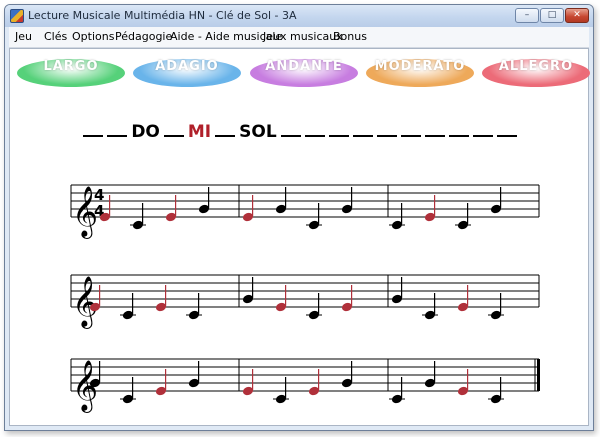  What do you see at coordinates (85, 302) in the screenshot?
I see `treble-clef-icon: 𝄞` at bounding box center [85, 302].